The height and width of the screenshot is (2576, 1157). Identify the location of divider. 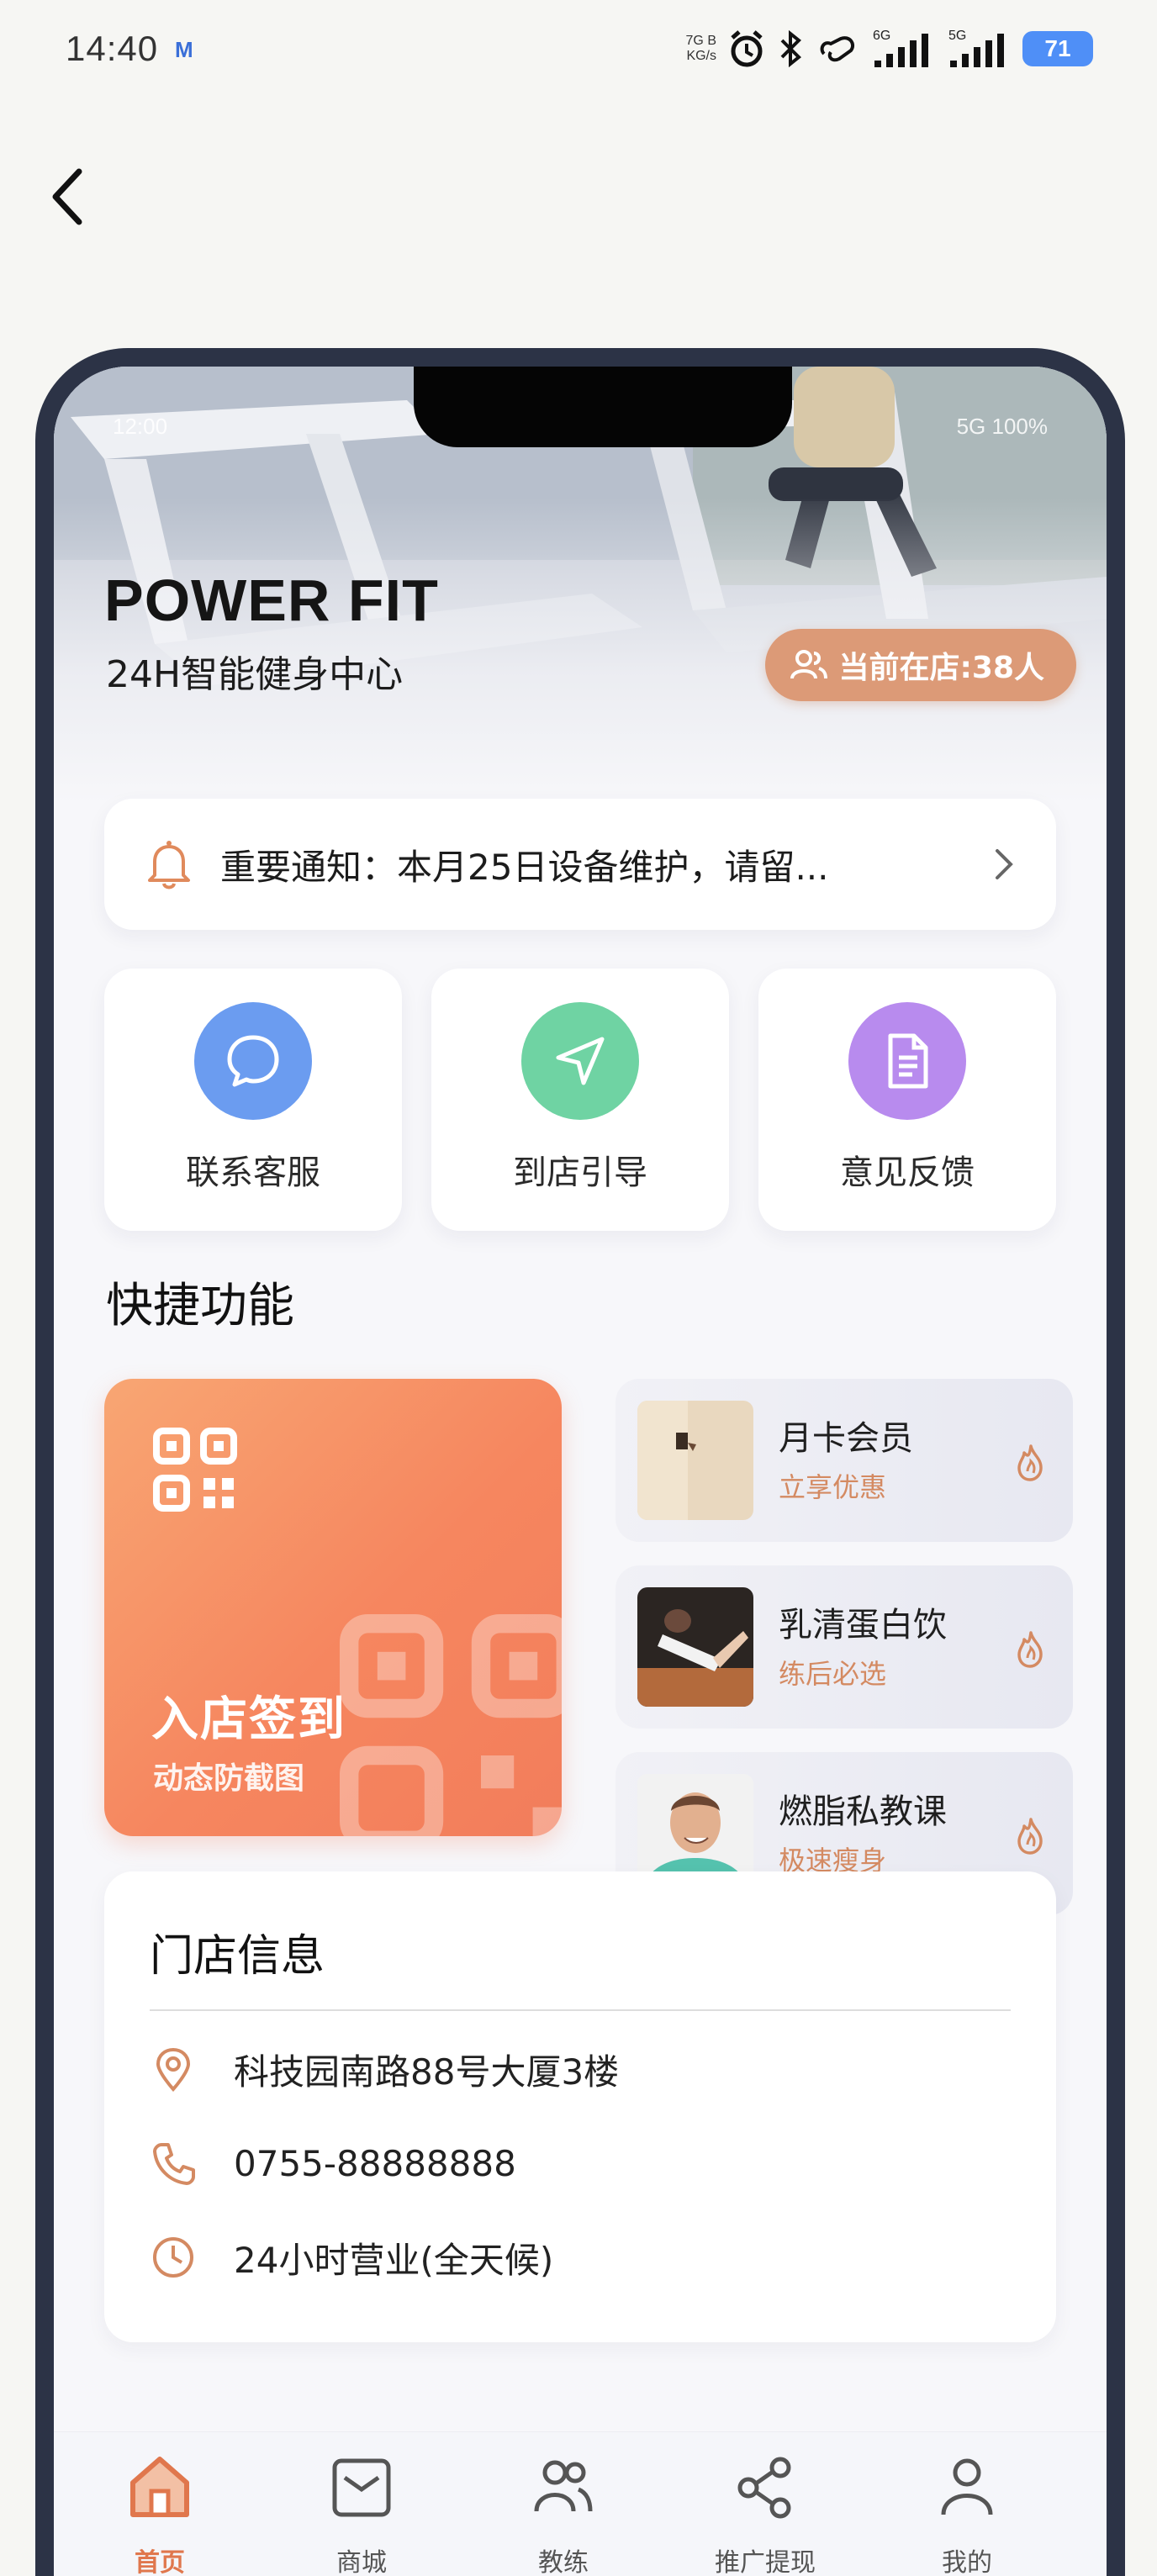
(580, 2010).